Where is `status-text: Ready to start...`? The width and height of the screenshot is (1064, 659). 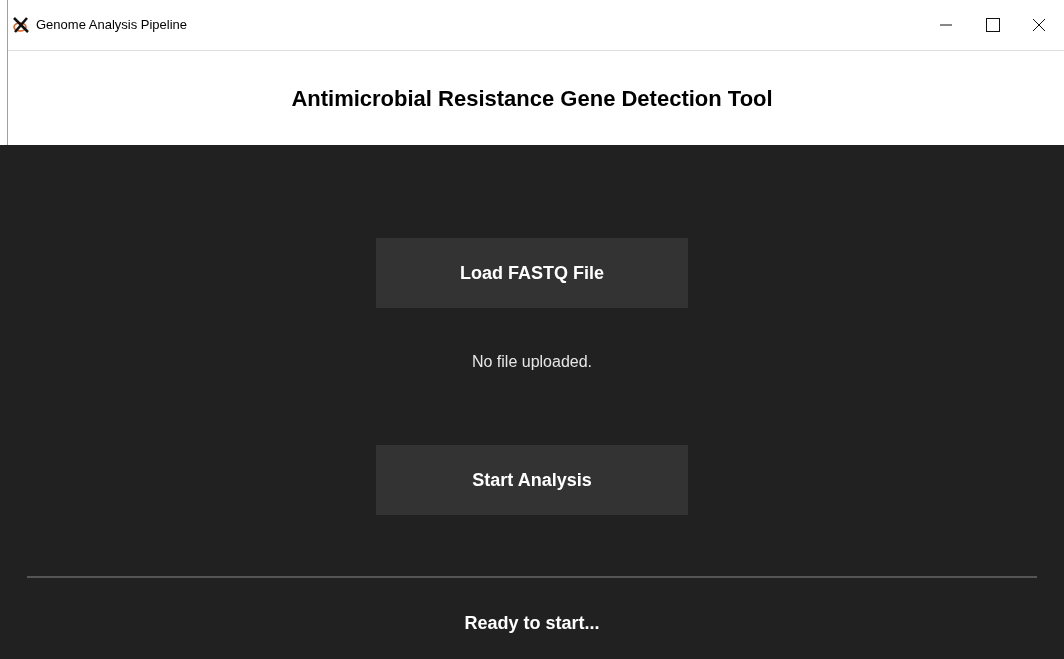
status-text: Ready to start... is located at coordinates (532, 623).